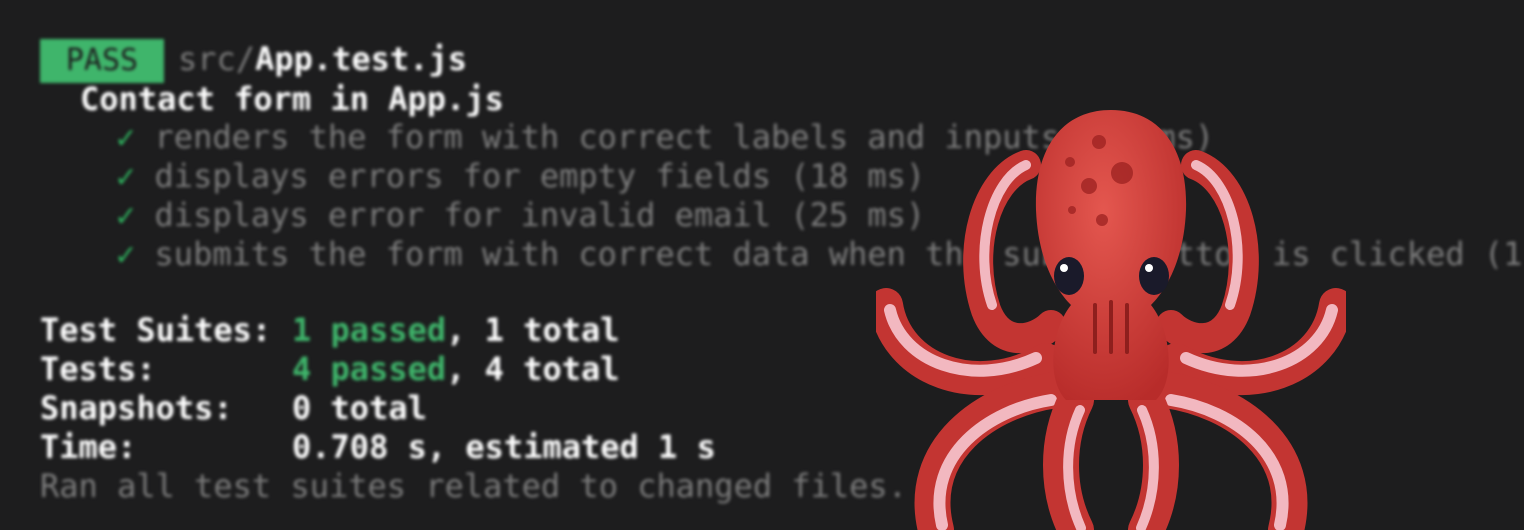 The image size is (1524, 530). Describe the element at coordinates (456, 330) in the screenshot. I see `summary-suites-value: 1 passed, 1 total` at that location.